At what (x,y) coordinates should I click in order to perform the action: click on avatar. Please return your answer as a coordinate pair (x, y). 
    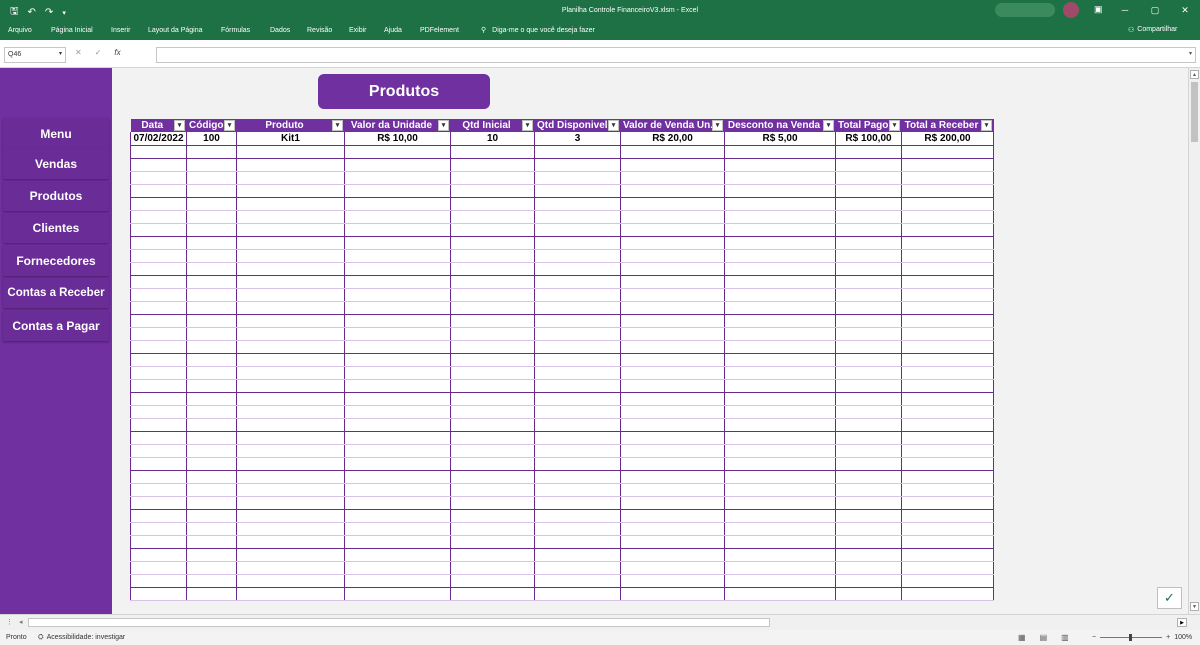
    Looking at the image, I should click on (1071, 10).